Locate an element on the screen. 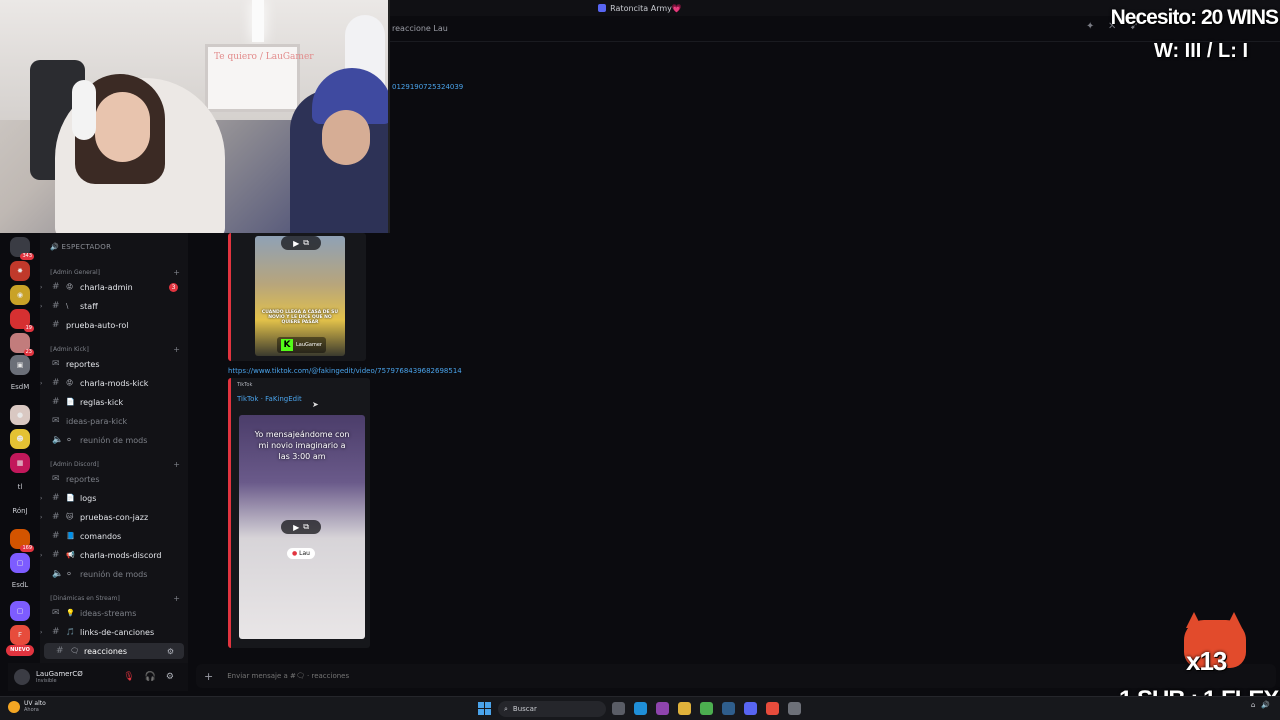  channel-emoji-icon: ⚪ is located at coordinates (69, 440).